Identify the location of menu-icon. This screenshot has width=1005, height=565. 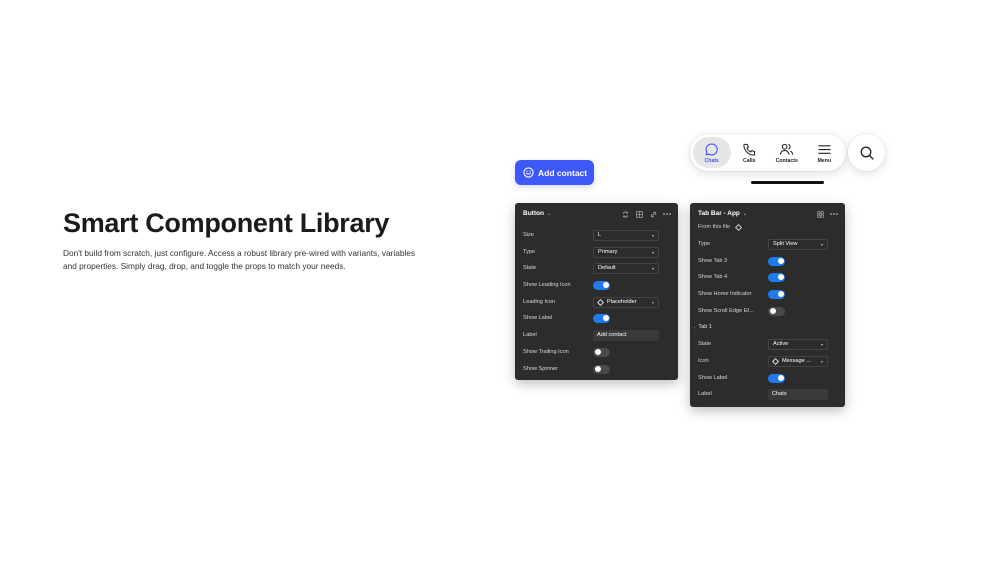
(824, 149).